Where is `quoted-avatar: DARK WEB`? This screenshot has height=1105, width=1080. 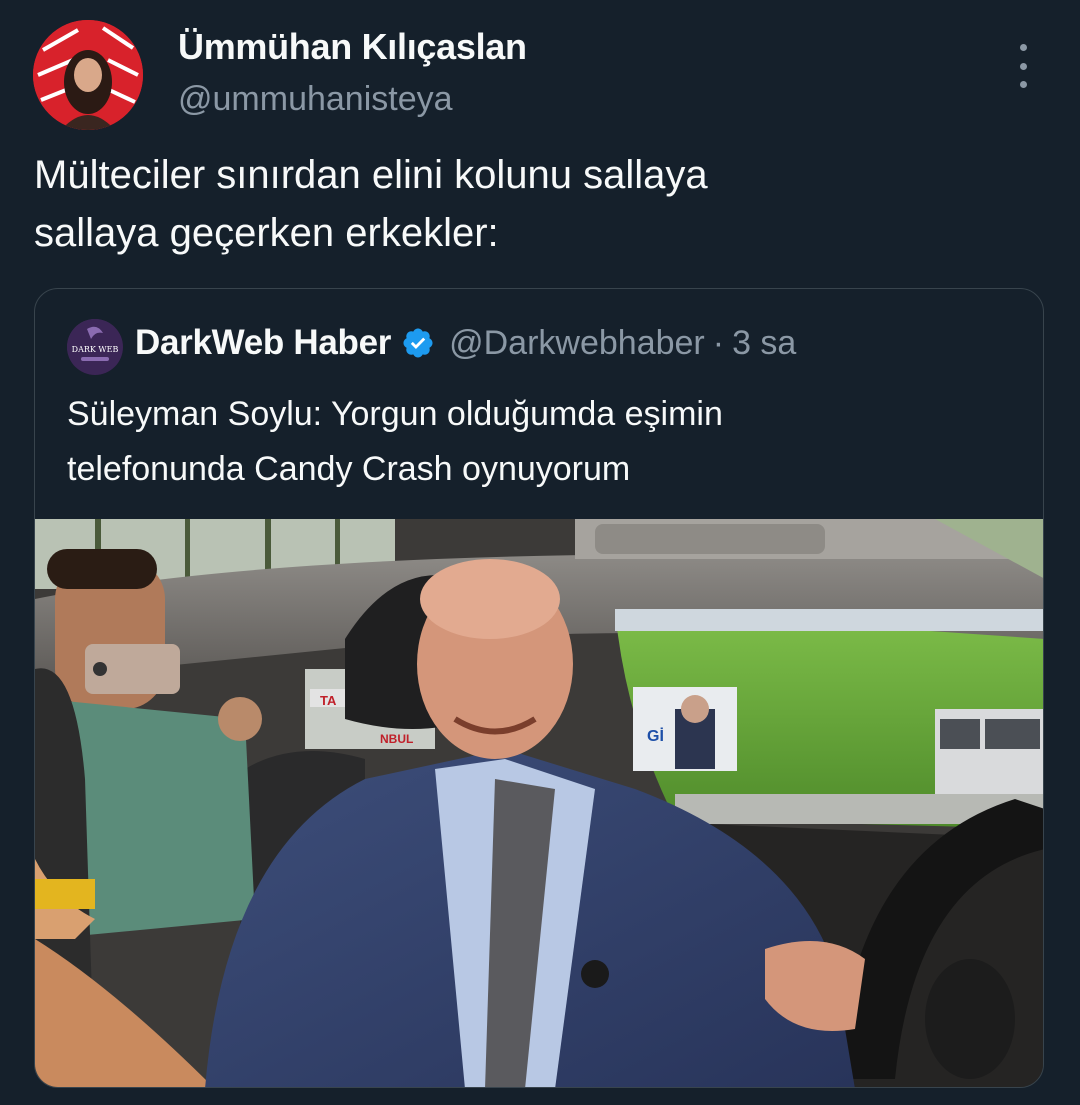 quoted-avatar: DARK WEB is located at coordinates (95, 347).